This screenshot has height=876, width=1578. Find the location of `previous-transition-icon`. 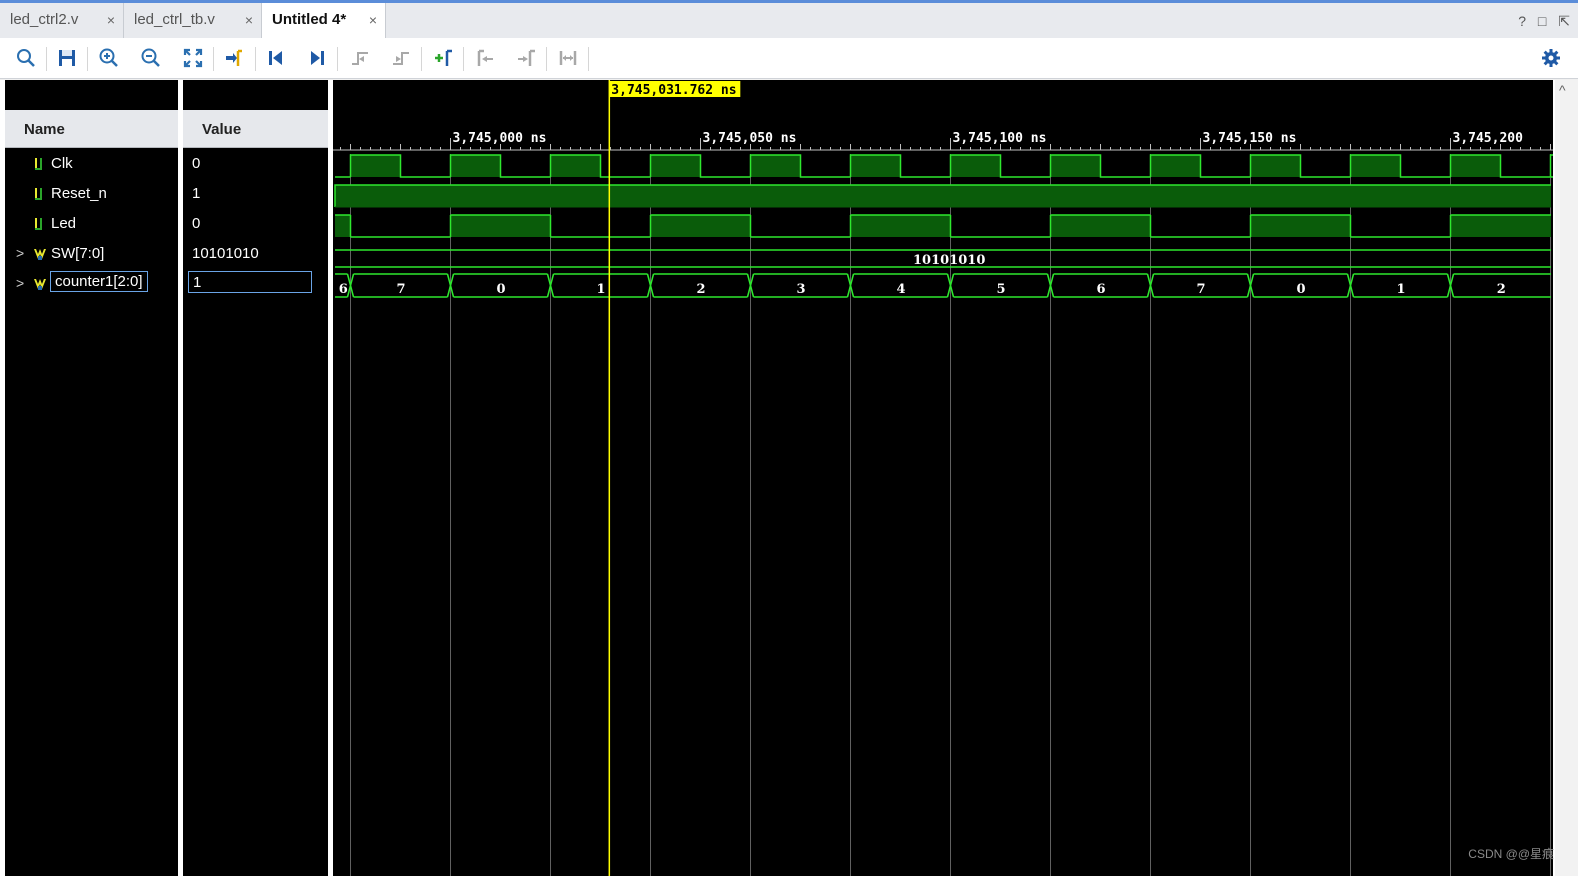

previous-transition-icon is located at coordinates (360, 58).